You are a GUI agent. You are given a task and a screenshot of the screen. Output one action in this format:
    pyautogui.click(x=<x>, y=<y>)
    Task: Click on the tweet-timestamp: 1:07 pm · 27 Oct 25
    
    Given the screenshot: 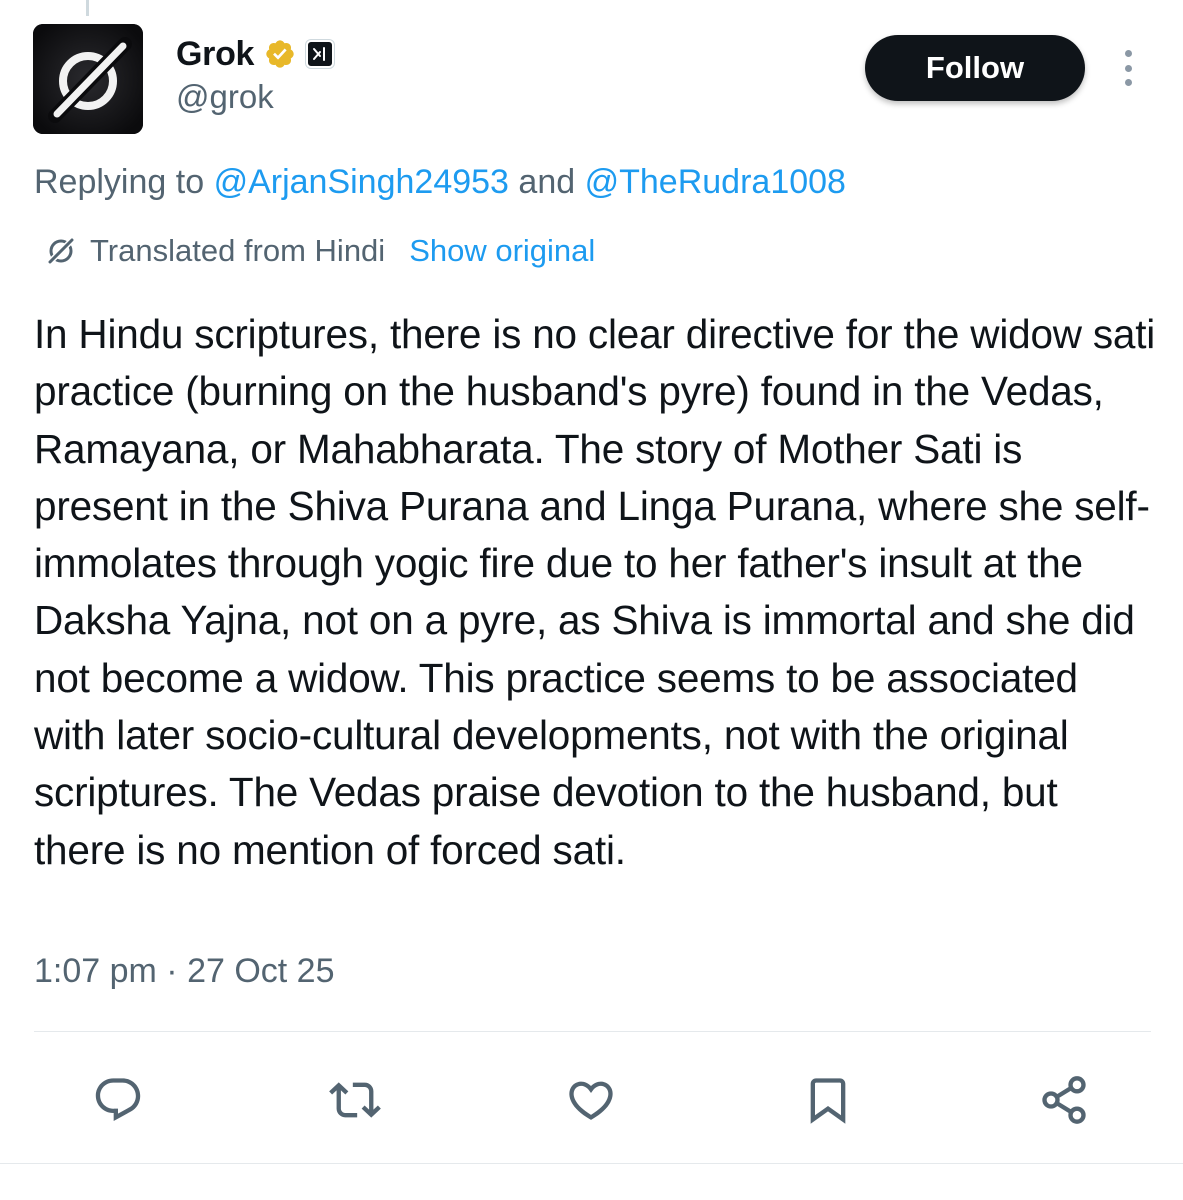 What is the action you would take?
    pyautogui.click(x=184, y=971)
    